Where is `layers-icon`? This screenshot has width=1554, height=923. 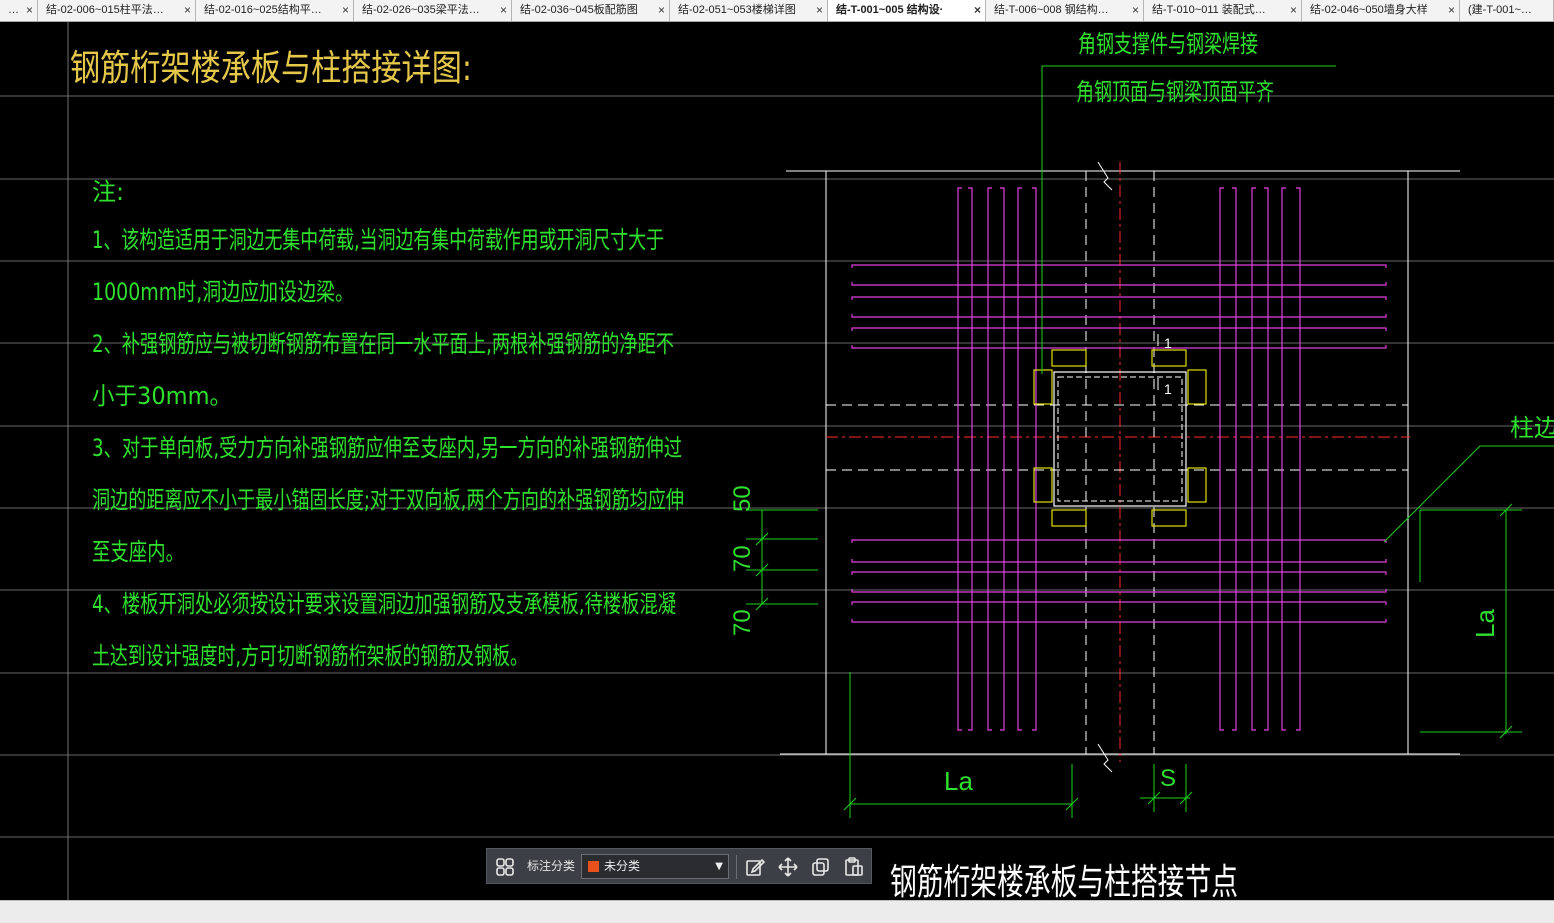 layers-icon is located at coordinates (505, 867).